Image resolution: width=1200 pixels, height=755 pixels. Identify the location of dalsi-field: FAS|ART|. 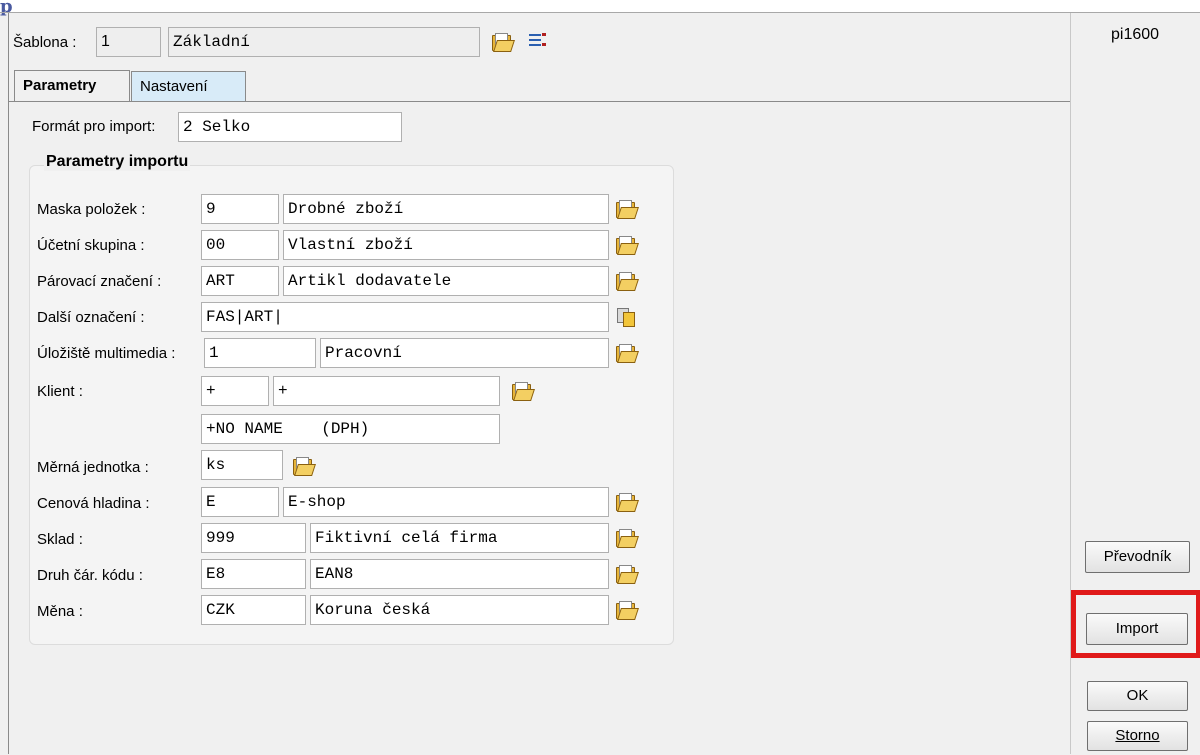
(405, 317).